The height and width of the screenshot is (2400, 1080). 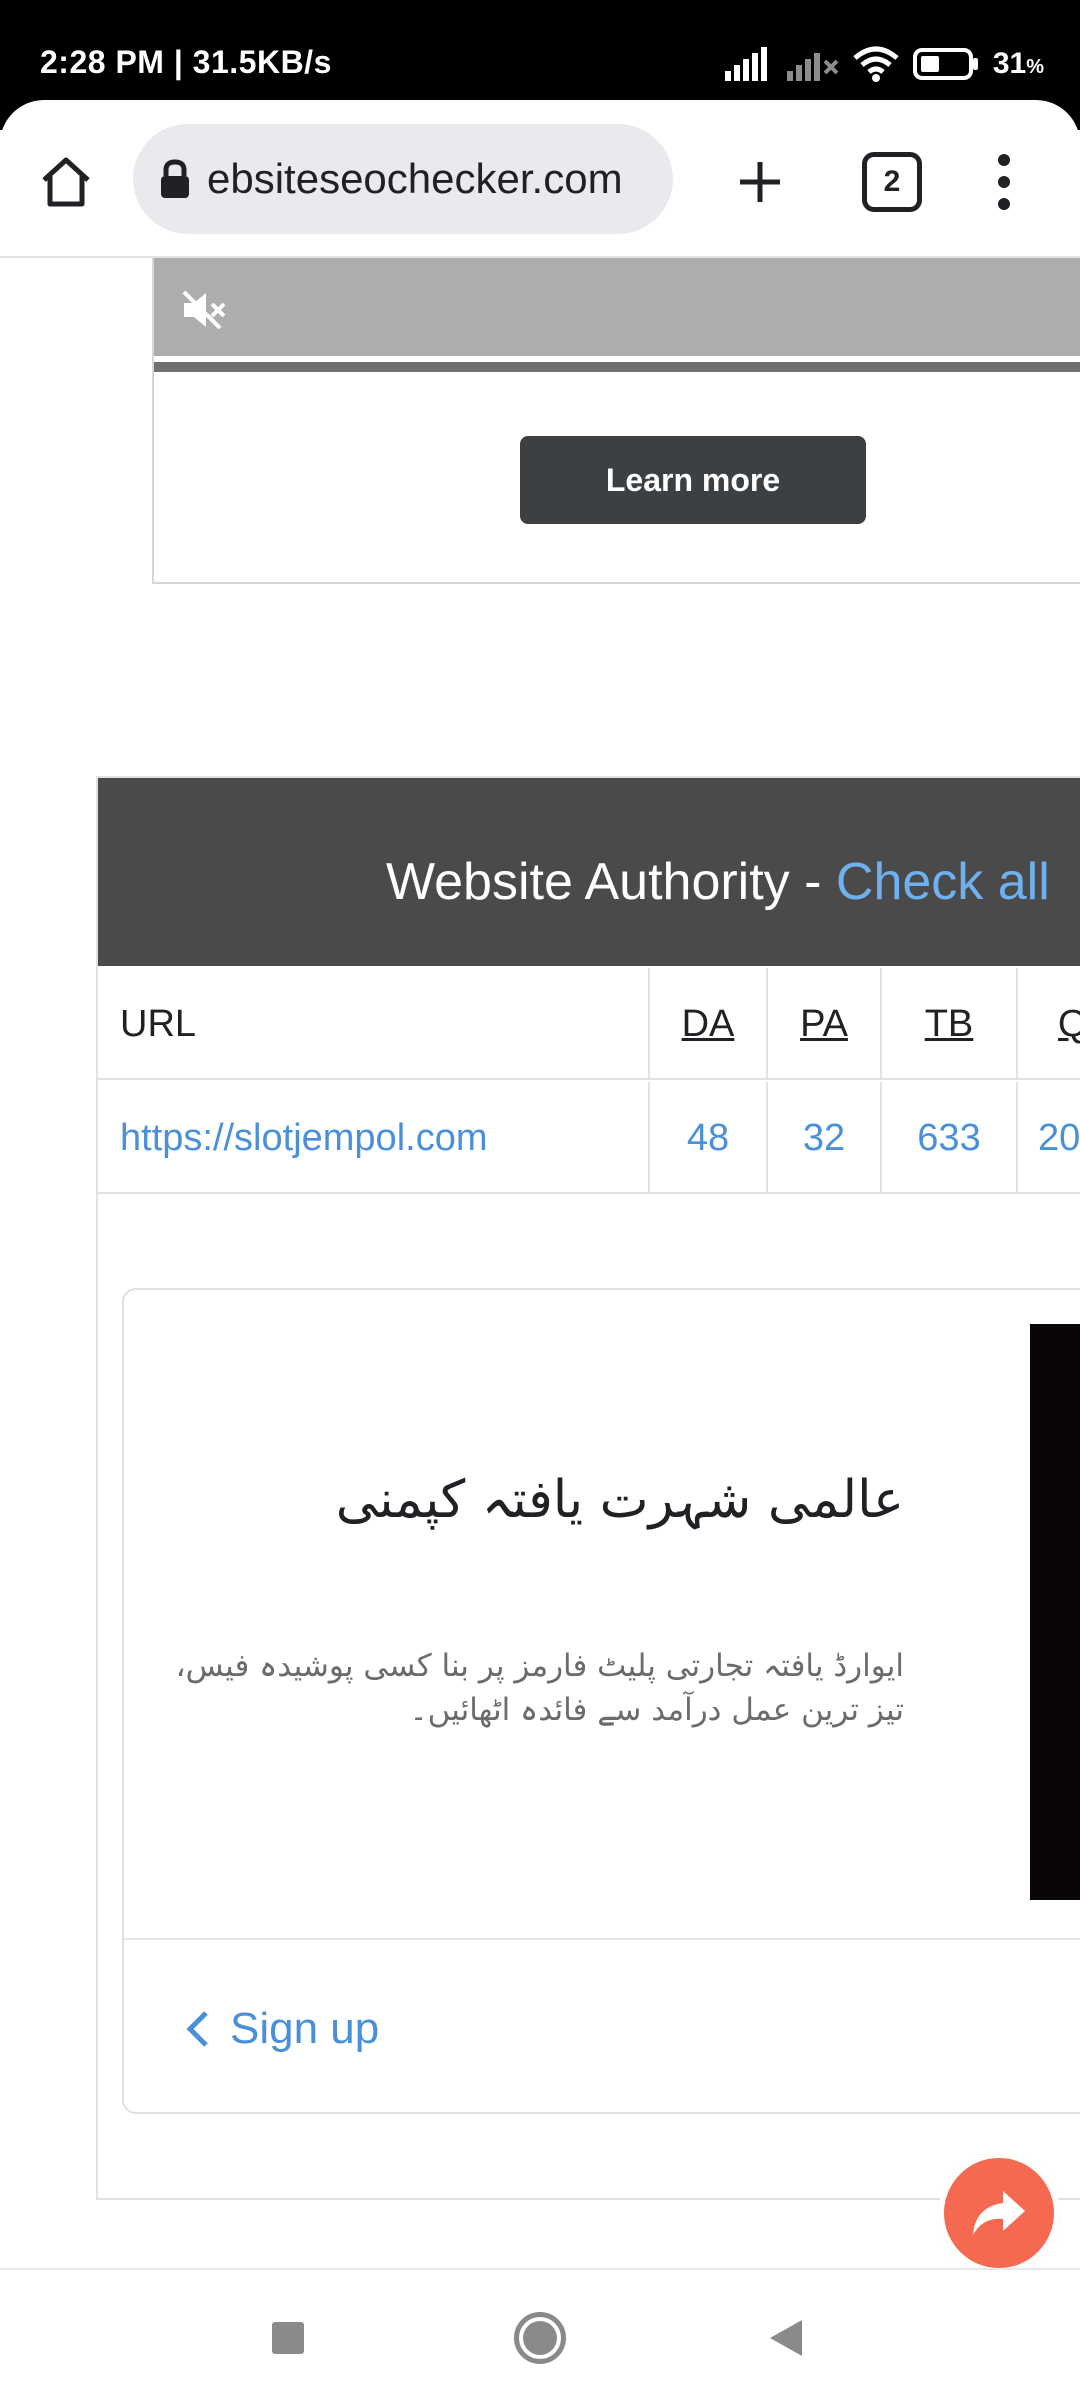 What do you see at coordinates (1055, 1612) in the screenshot?
I see `ad-image` at bounding box center [1055, 1612].